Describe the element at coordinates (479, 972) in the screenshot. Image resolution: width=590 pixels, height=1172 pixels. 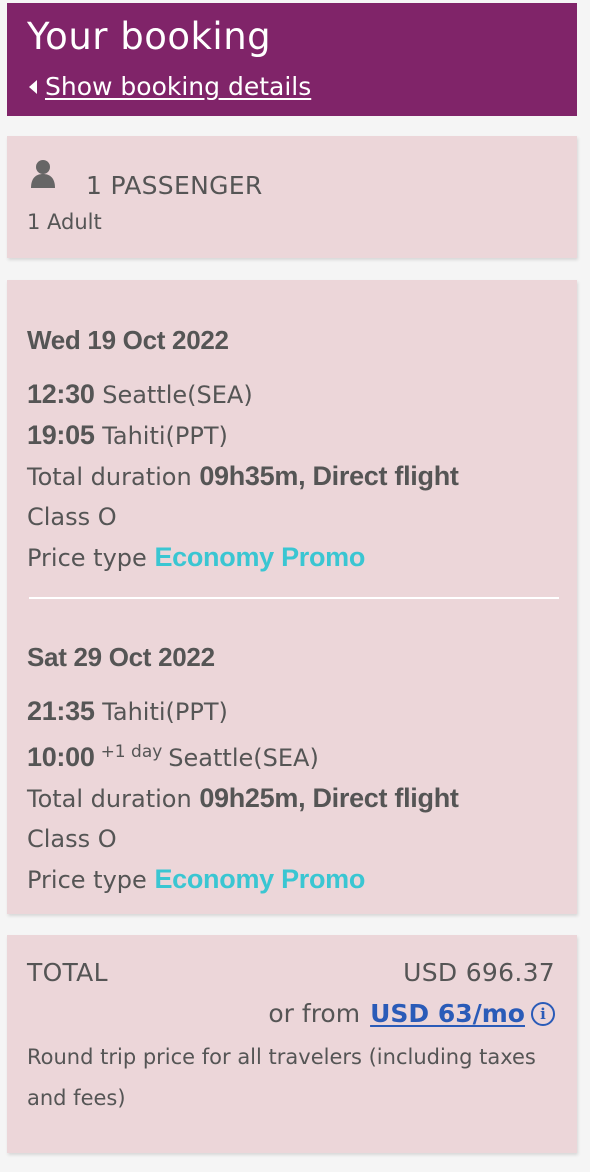
I see `total-amount: USD 696.37` at that location.